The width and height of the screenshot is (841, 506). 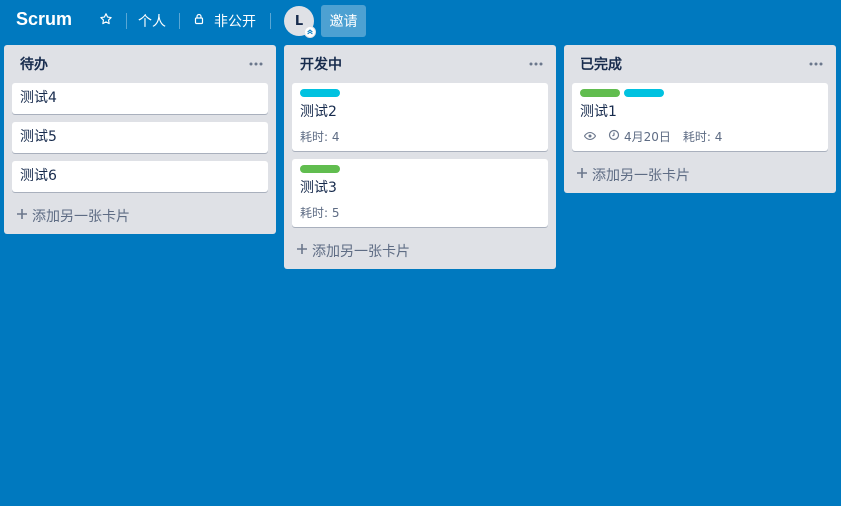 I want to click on team-label: 个人, so click(x=152, y=22).